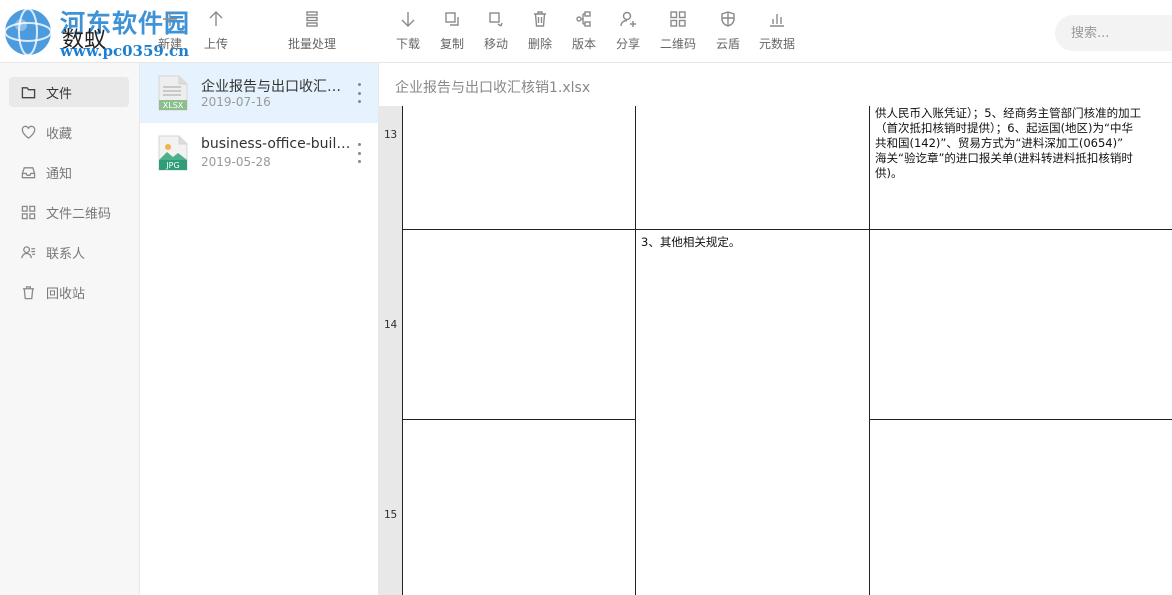 This screenshot has height=595, width=1172. I want to click on sidebar-item-label: 联系人, so click(66, 254).